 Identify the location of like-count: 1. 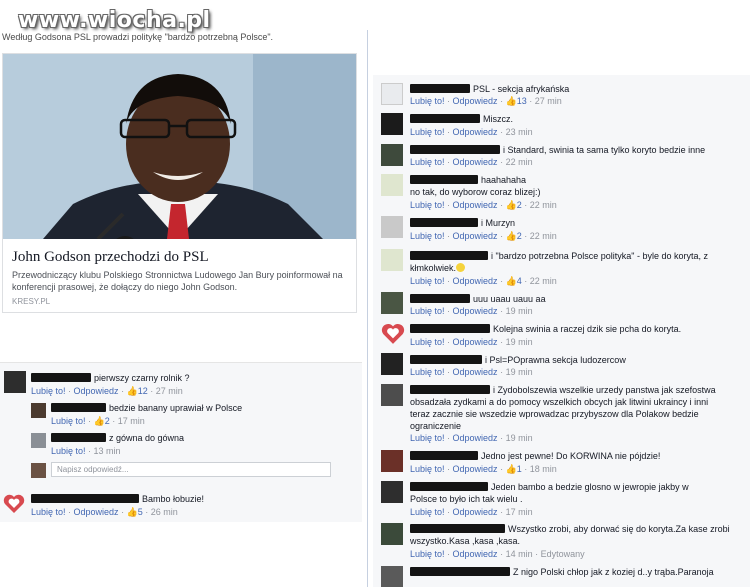
(519, 469).